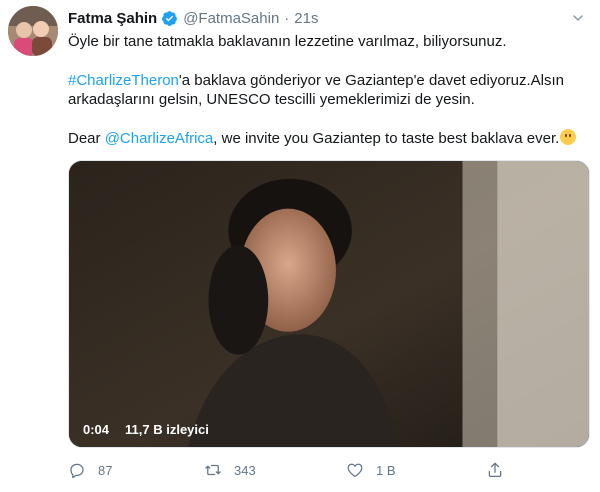 Image resolution: width=600 pixels, height=492 pixels. Describe the element at coordinates (245, 470) in the screenshot. I see `retweet-count: 343` at that location.